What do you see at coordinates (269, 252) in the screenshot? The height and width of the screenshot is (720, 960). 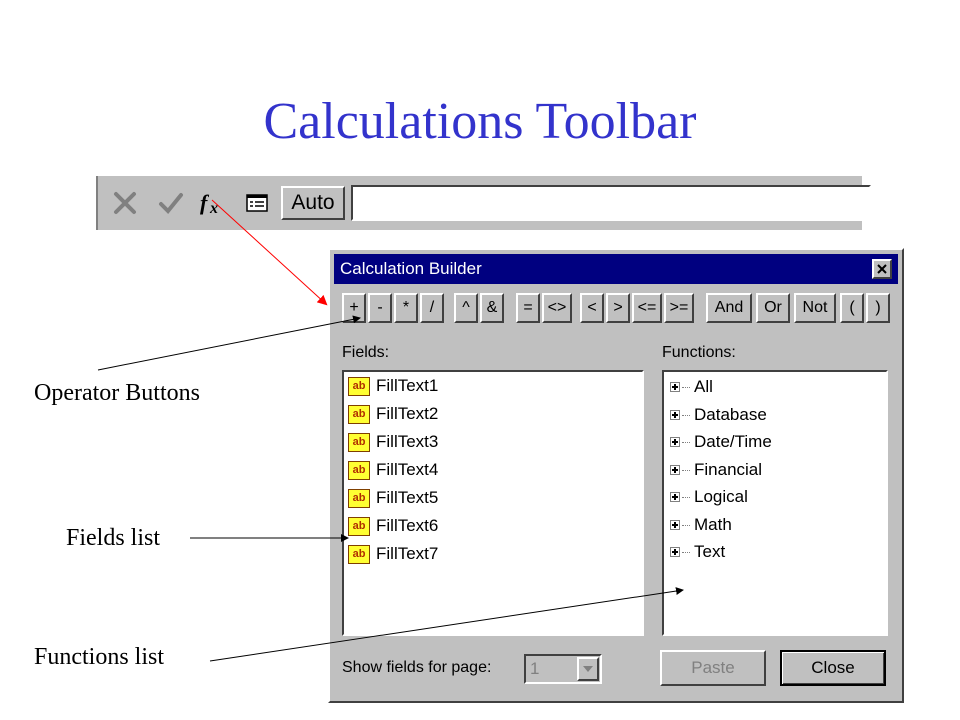 I see `fx-pointer-arrow` at bounding box center [269, 252].